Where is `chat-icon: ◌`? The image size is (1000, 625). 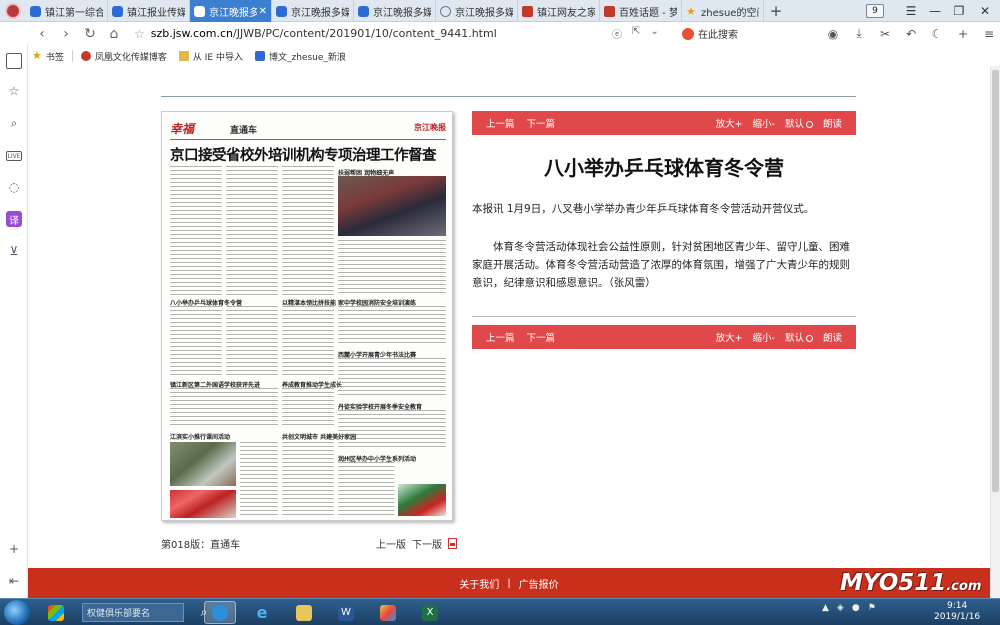
chat-icon: ◌ is located at coordinates (14, 187).